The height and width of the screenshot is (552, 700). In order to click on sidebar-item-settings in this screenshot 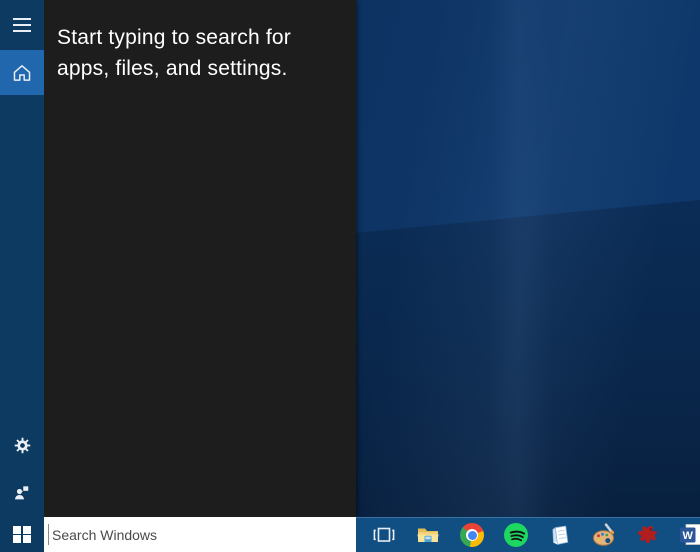, I will do `click(22, 445)`.